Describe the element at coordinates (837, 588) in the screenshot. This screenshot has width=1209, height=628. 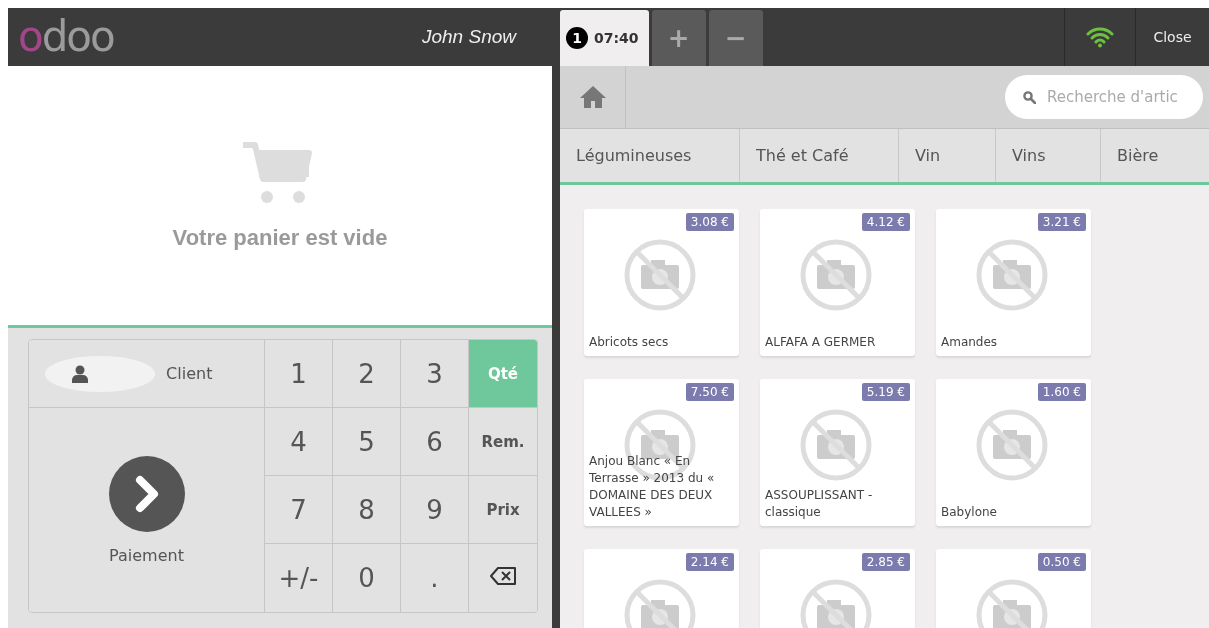
I see `product-card: 2.85 €` at that location.